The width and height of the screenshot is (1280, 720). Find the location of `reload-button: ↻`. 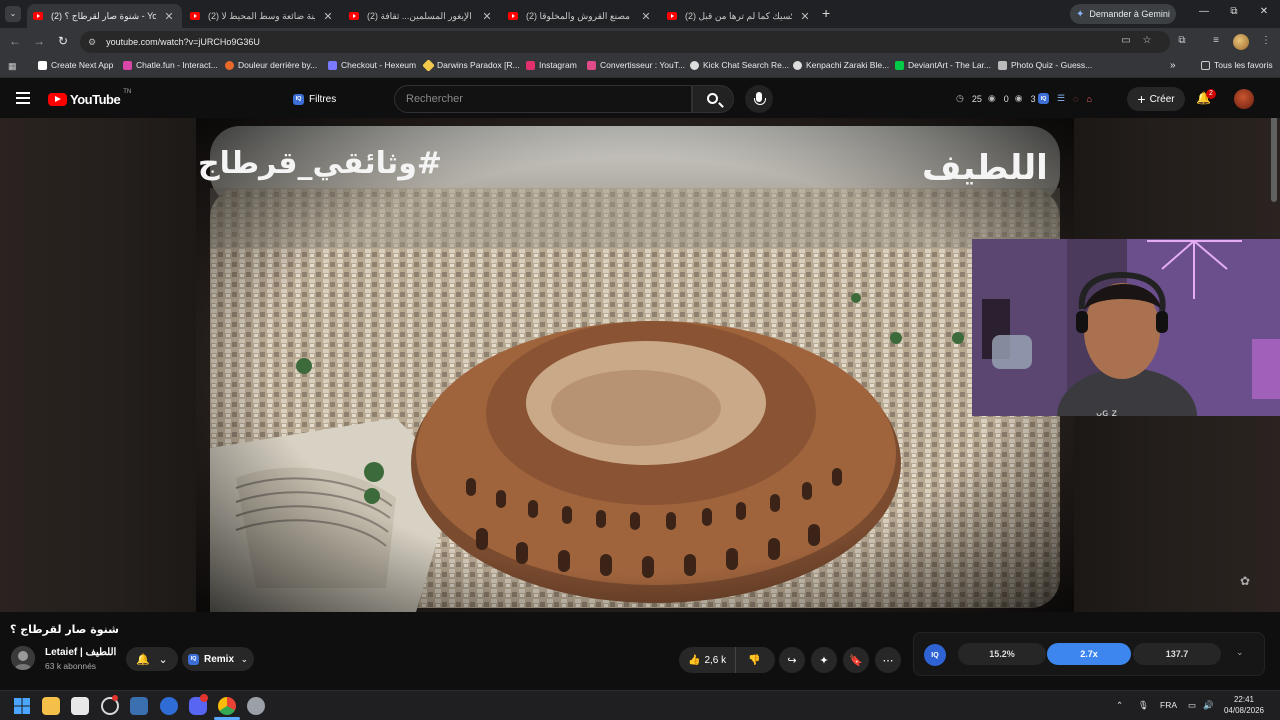

reload-button: ↻ is located at coordinates (63, 41).